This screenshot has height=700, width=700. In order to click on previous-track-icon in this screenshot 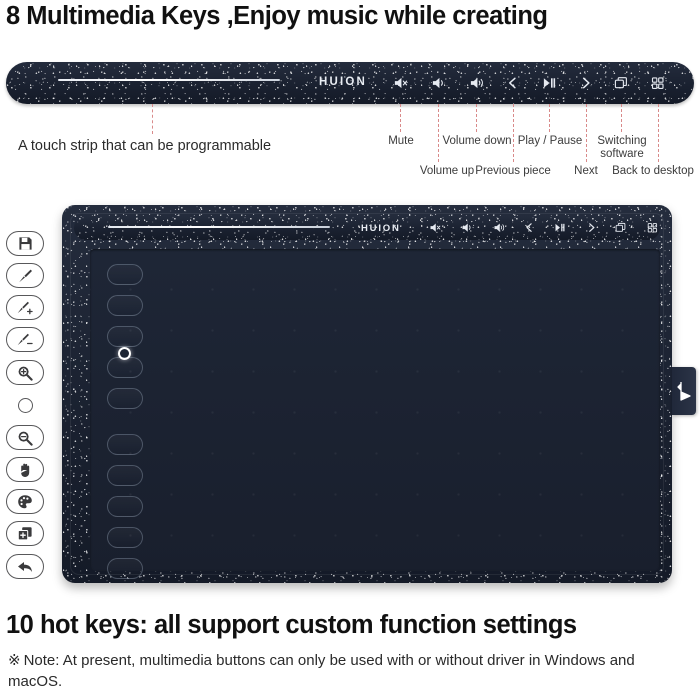, I will do `click(513, 83)`.